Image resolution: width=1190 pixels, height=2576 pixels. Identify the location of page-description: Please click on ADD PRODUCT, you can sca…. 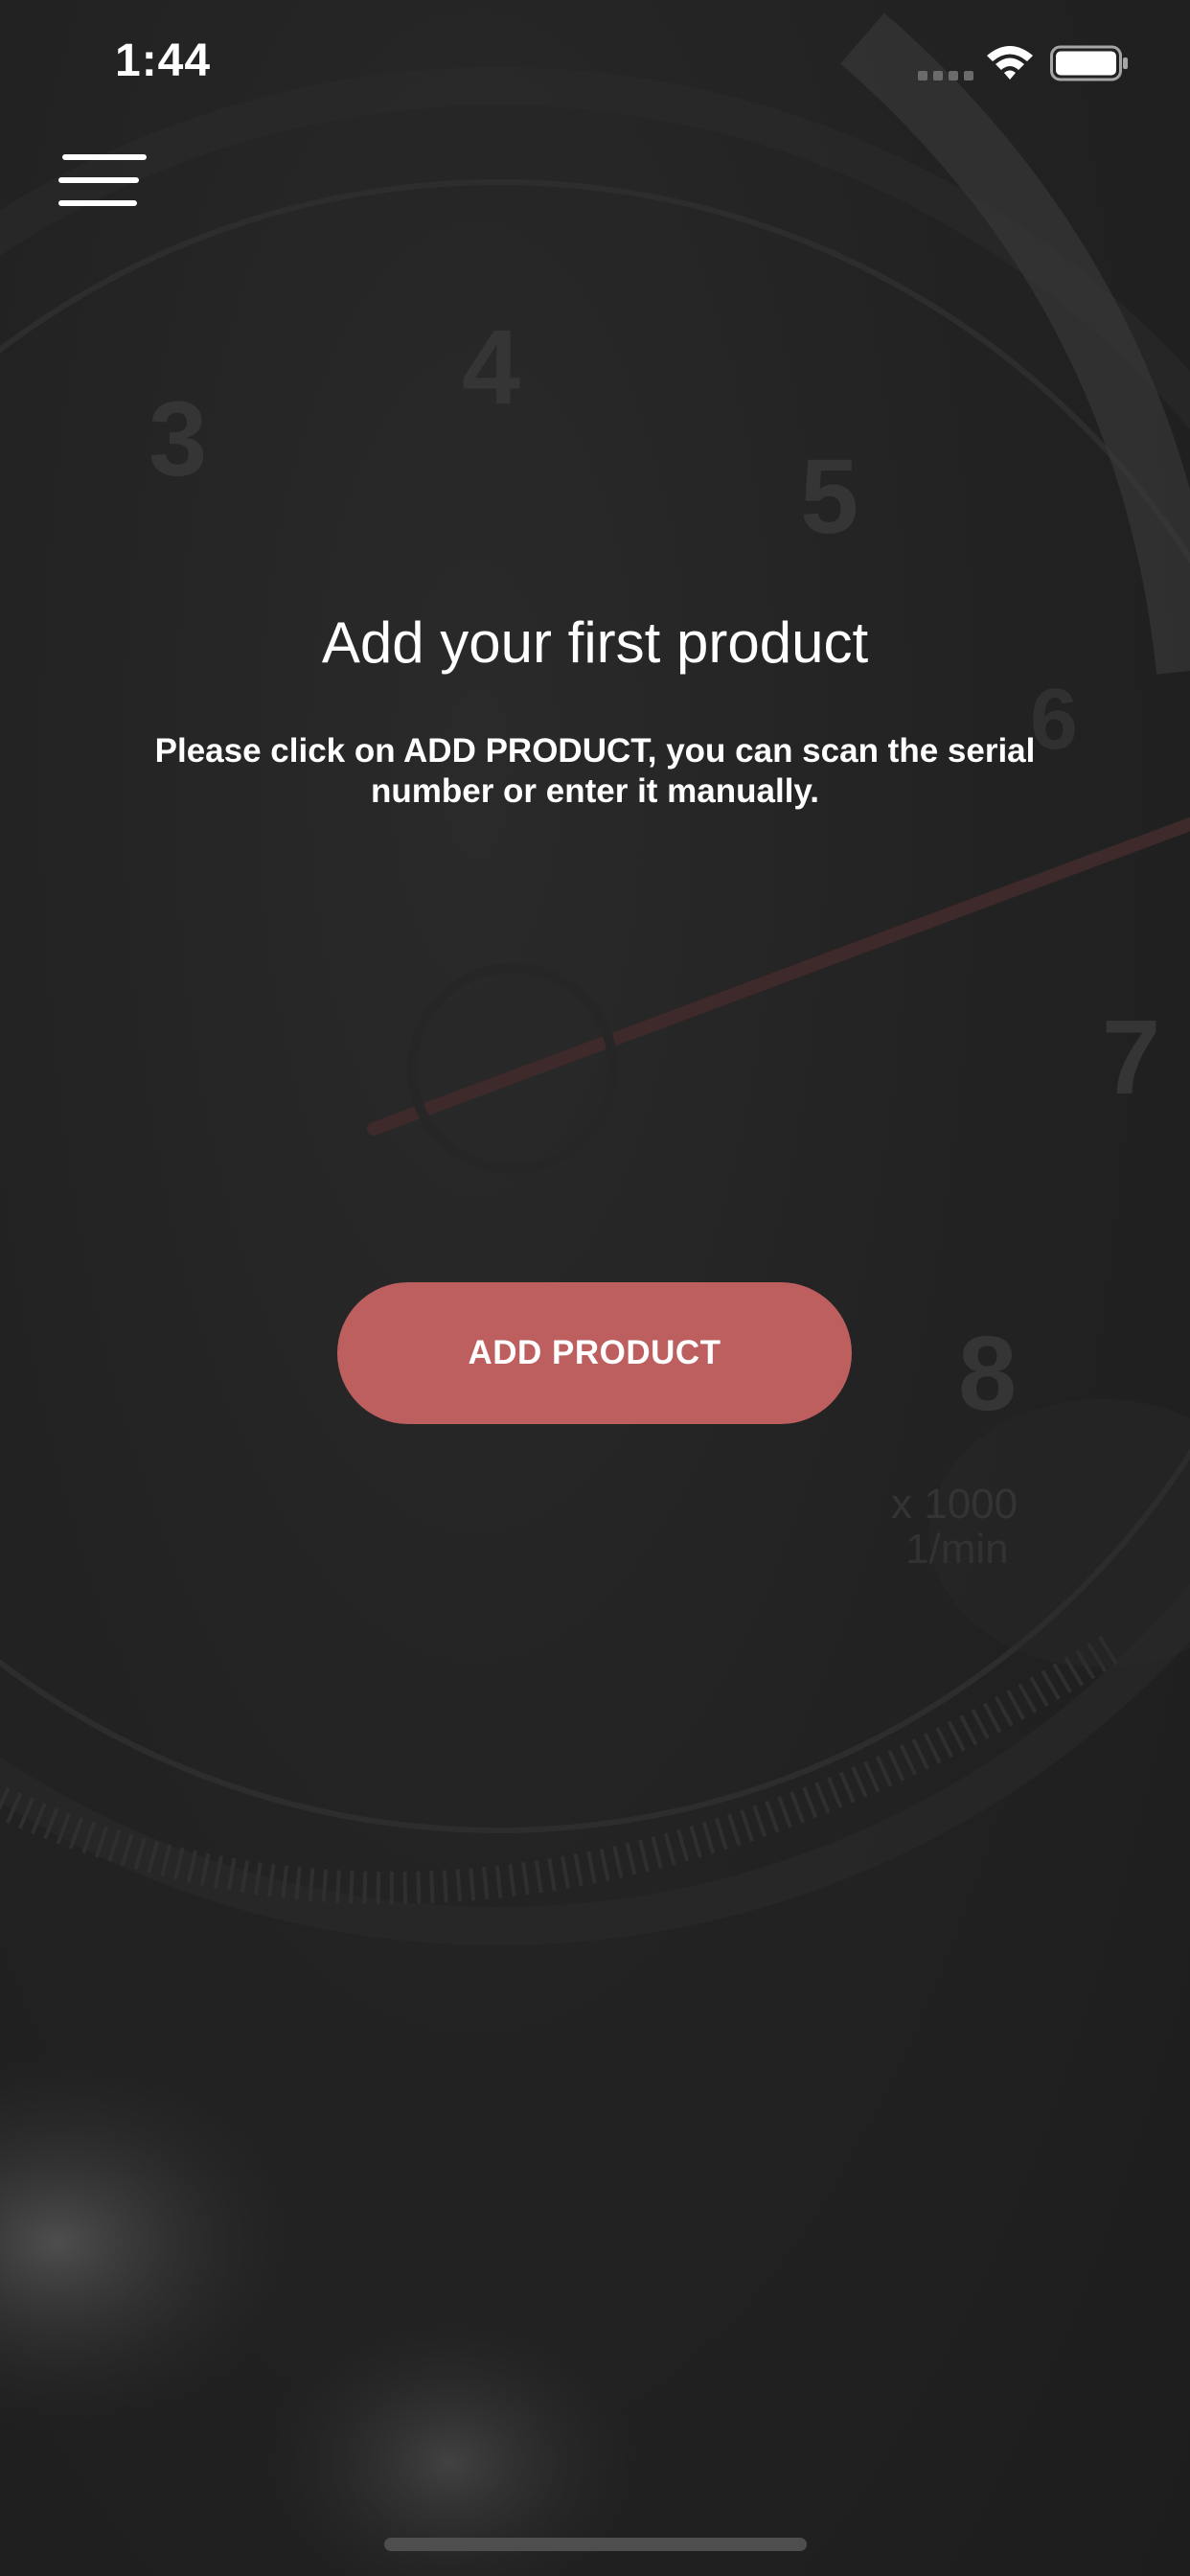
(595, 771).